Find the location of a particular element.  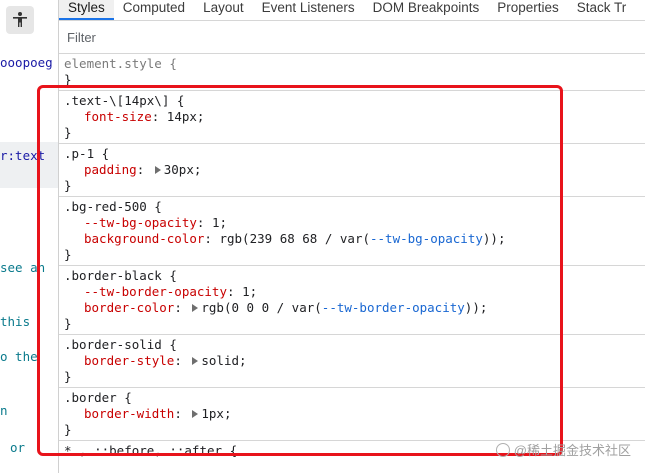

property-name: border-style is located at coordinates (129, 360).